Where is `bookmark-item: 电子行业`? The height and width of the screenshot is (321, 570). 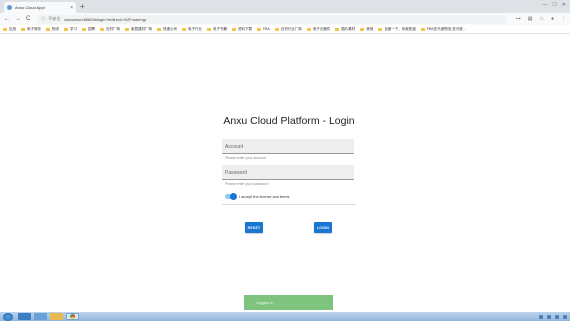 bookmark-item: 电子行业 is located at coordinates (192, 29).